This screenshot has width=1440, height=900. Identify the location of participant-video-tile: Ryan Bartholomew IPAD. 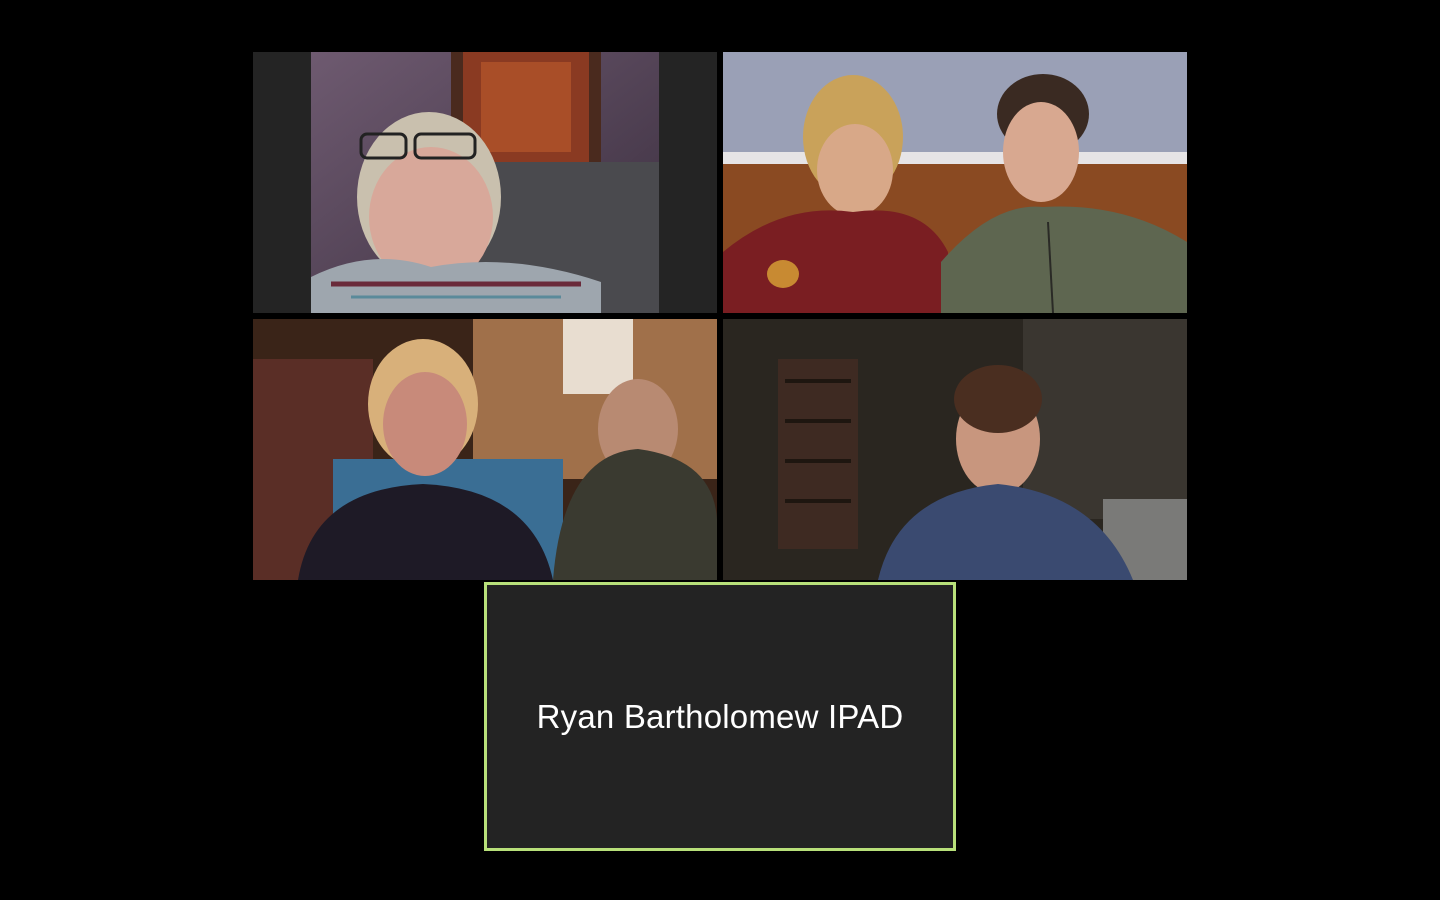
(720, 716).